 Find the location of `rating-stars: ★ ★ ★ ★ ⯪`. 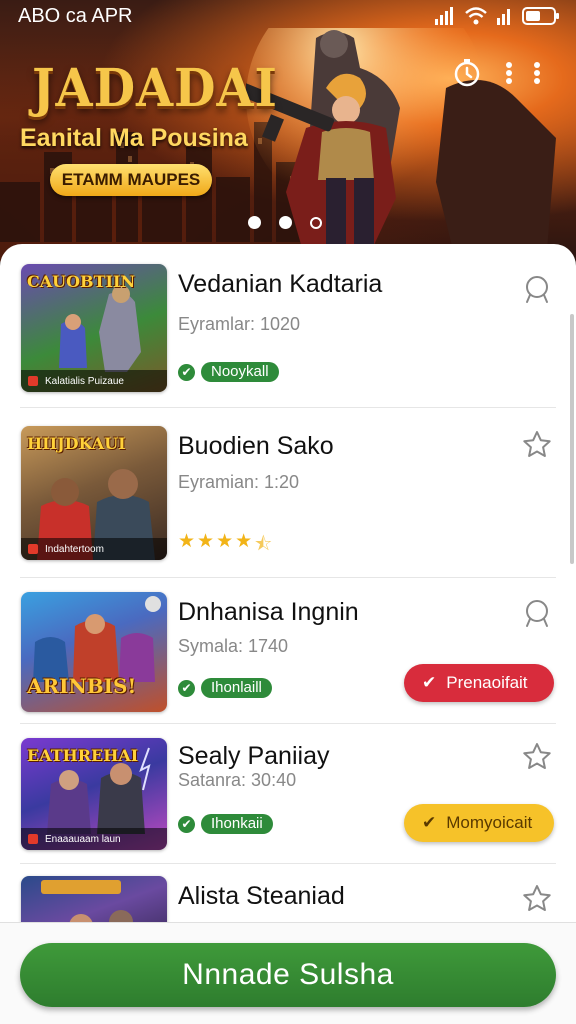

rating-stars: ★ ★ ★ ★ ⯪ is located at coordinates (225, 546).